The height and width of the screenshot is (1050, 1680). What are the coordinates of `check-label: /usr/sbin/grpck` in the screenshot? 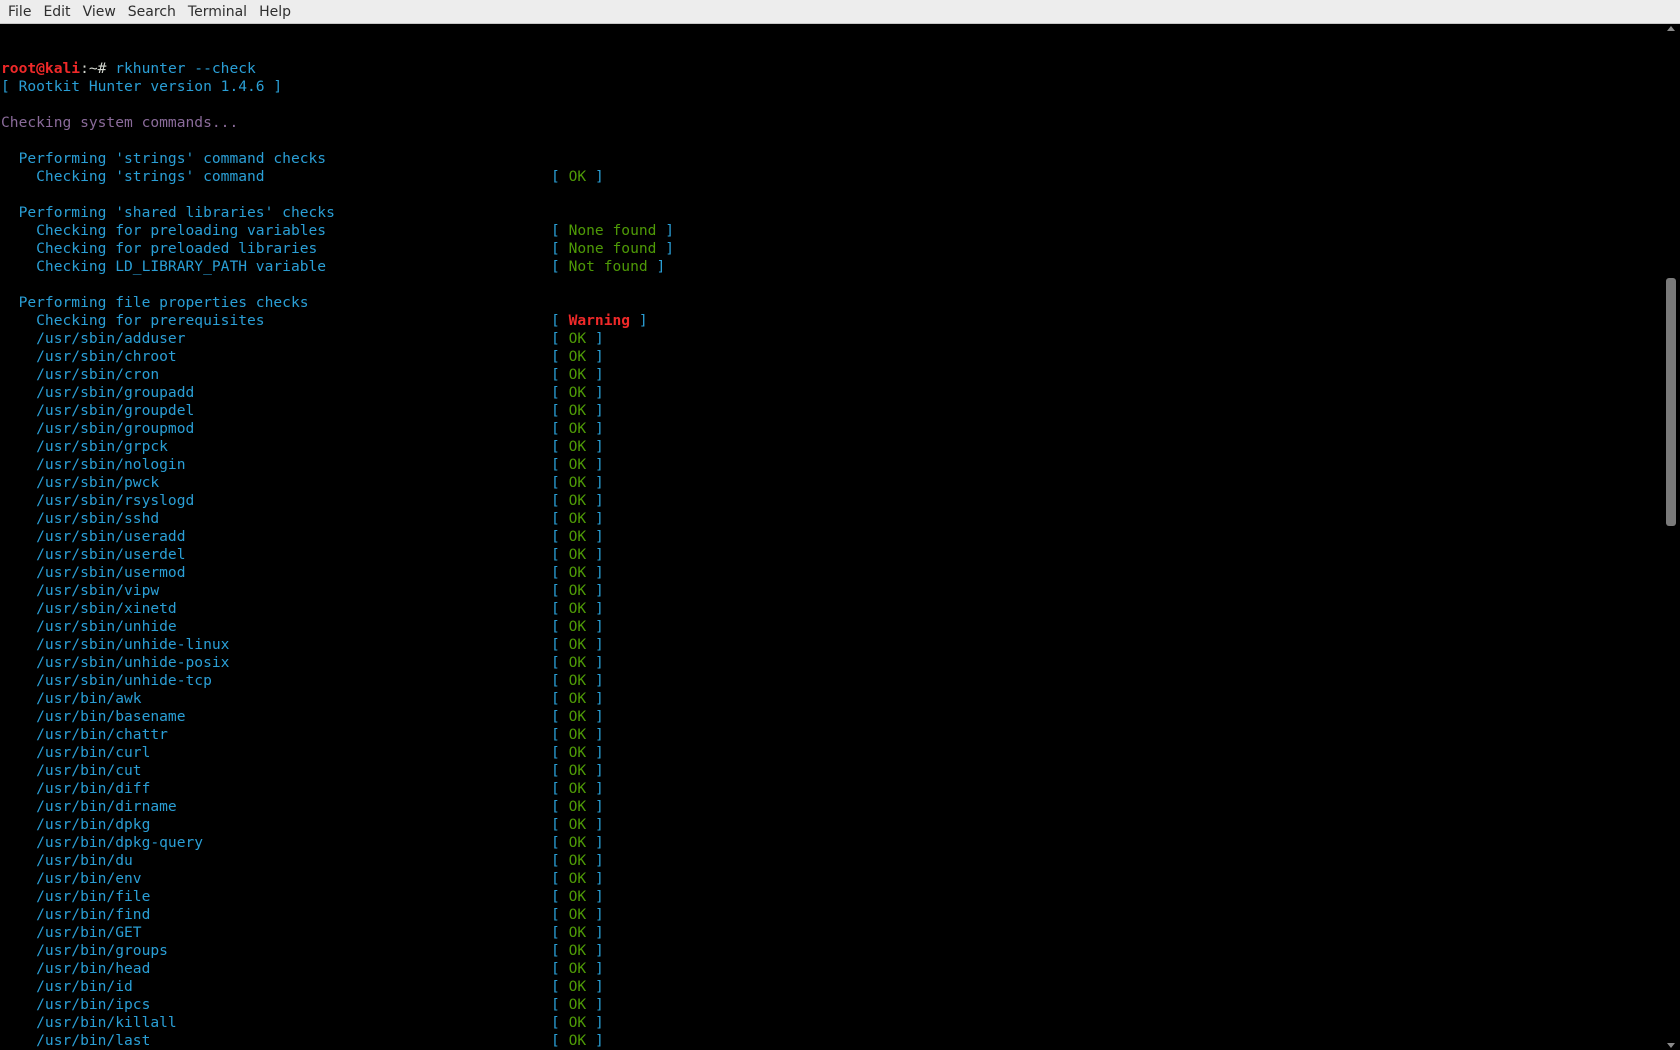 It's located at (84, 446).